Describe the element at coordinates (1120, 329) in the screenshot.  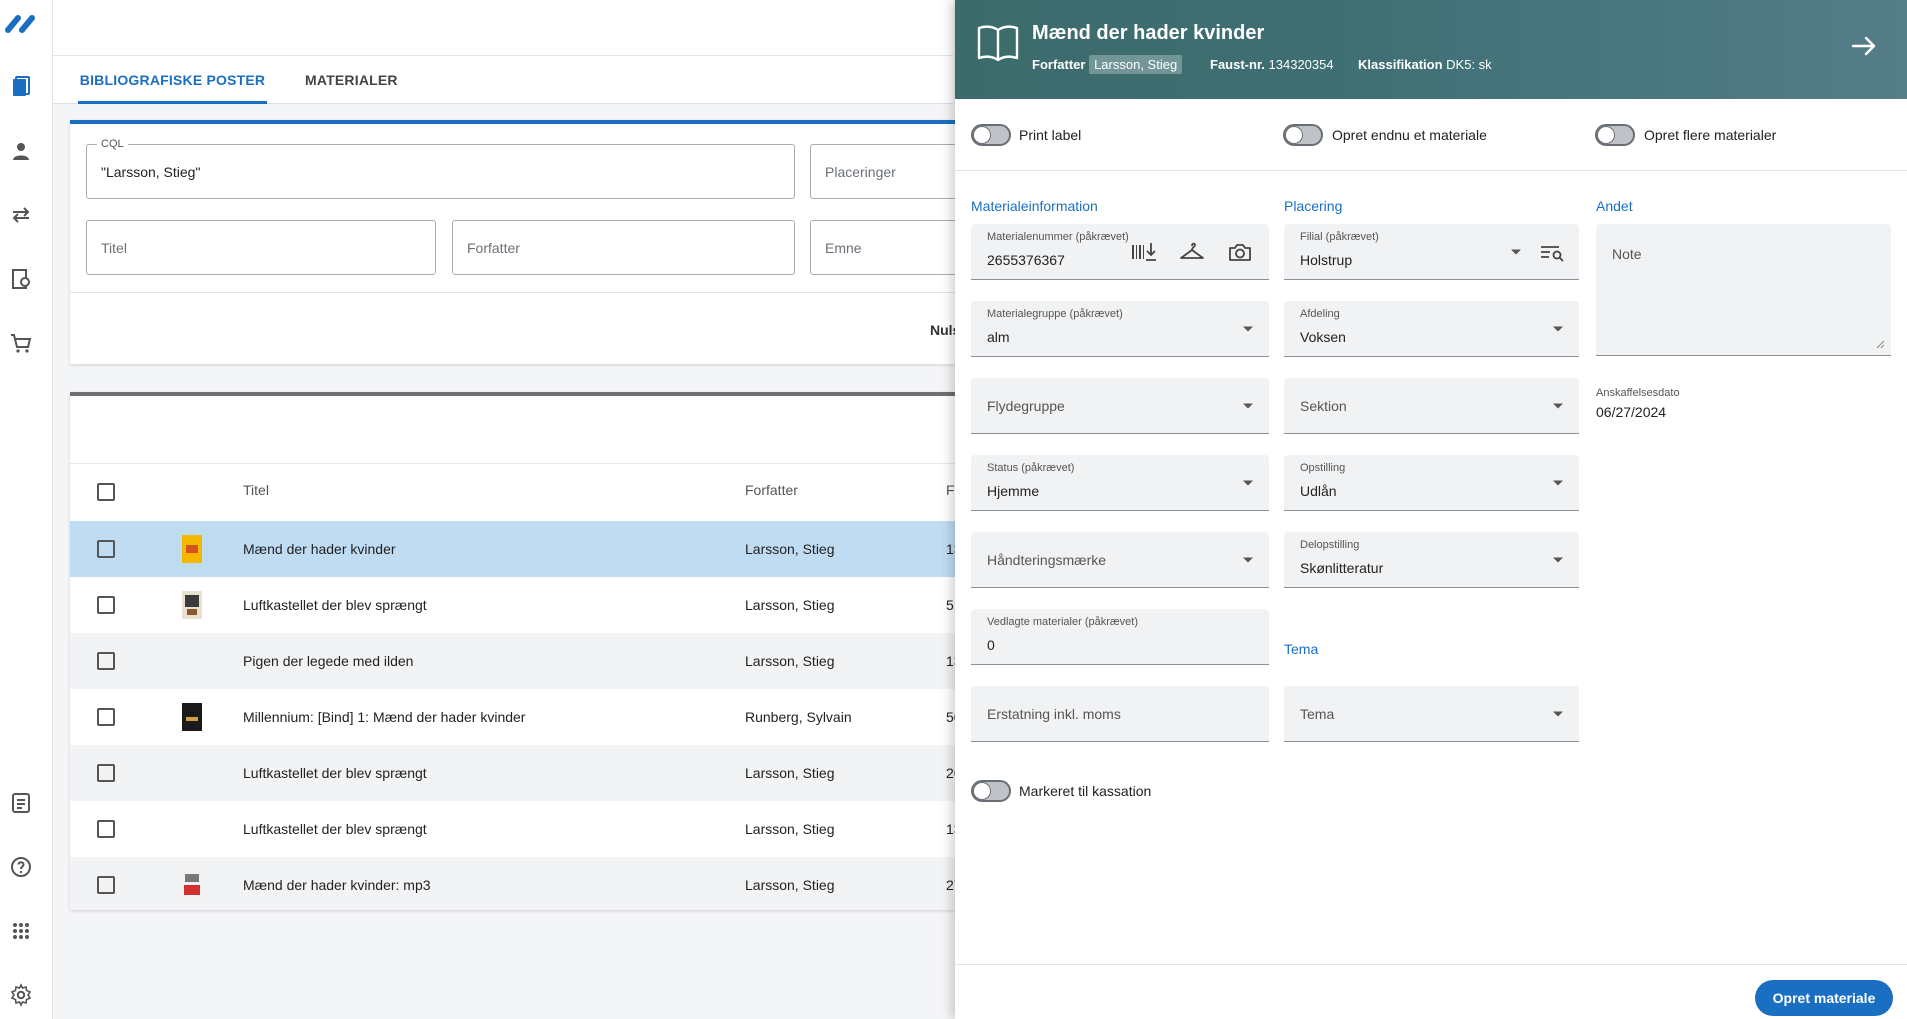
I see `materialegruppe-select: Materialegruppe (påkrævet) alm` at that location.